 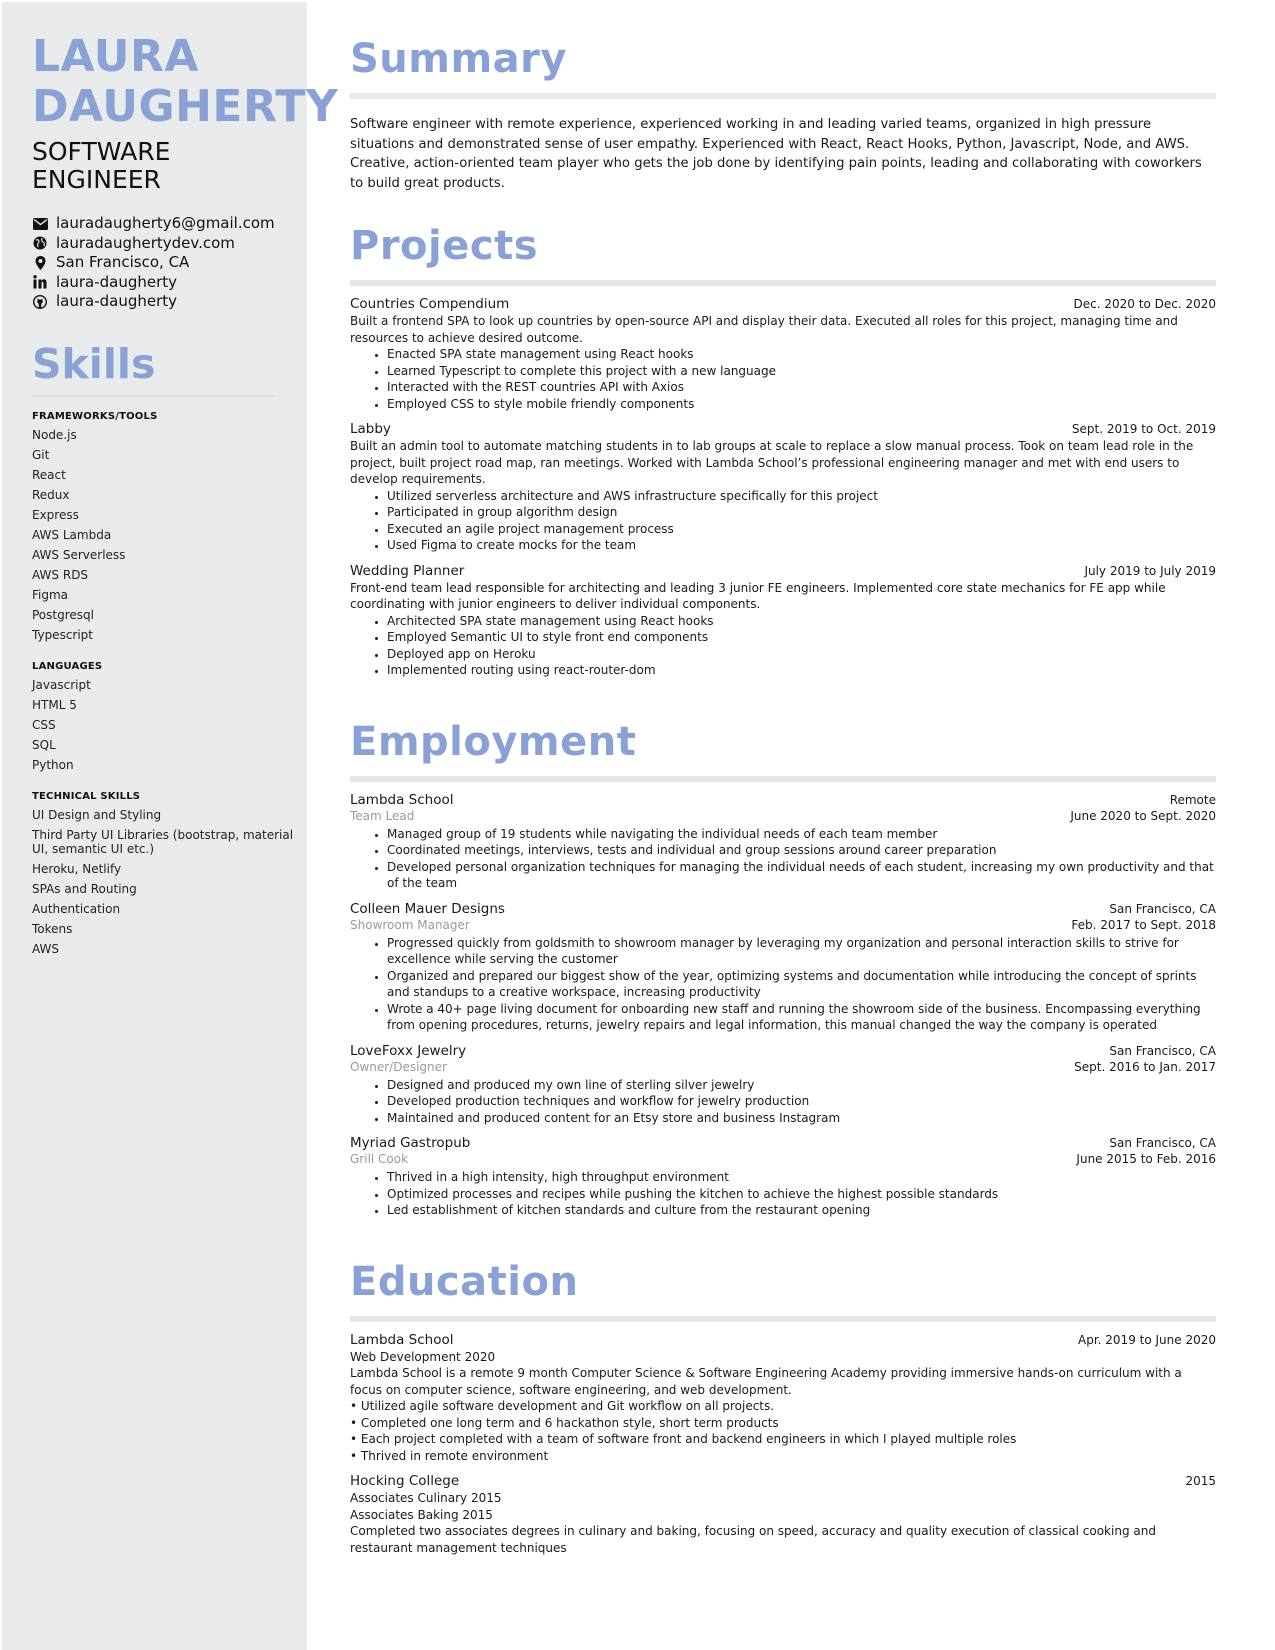 I want to click on skill-item: AWS Serverless, so click(x=79, y=554).